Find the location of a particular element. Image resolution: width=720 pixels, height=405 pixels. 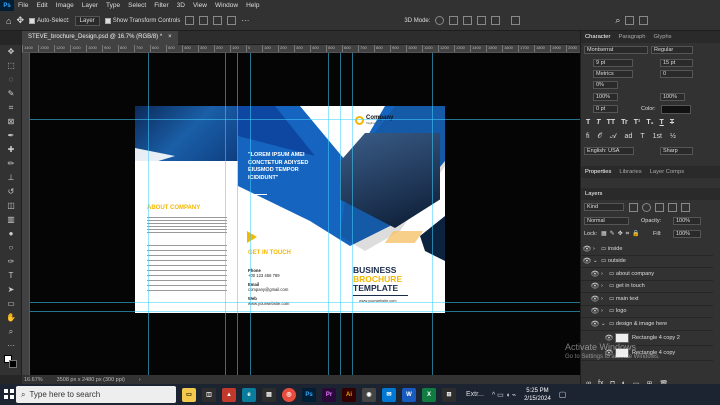

pixel-filter-icon is located at coordinates (633, 207).